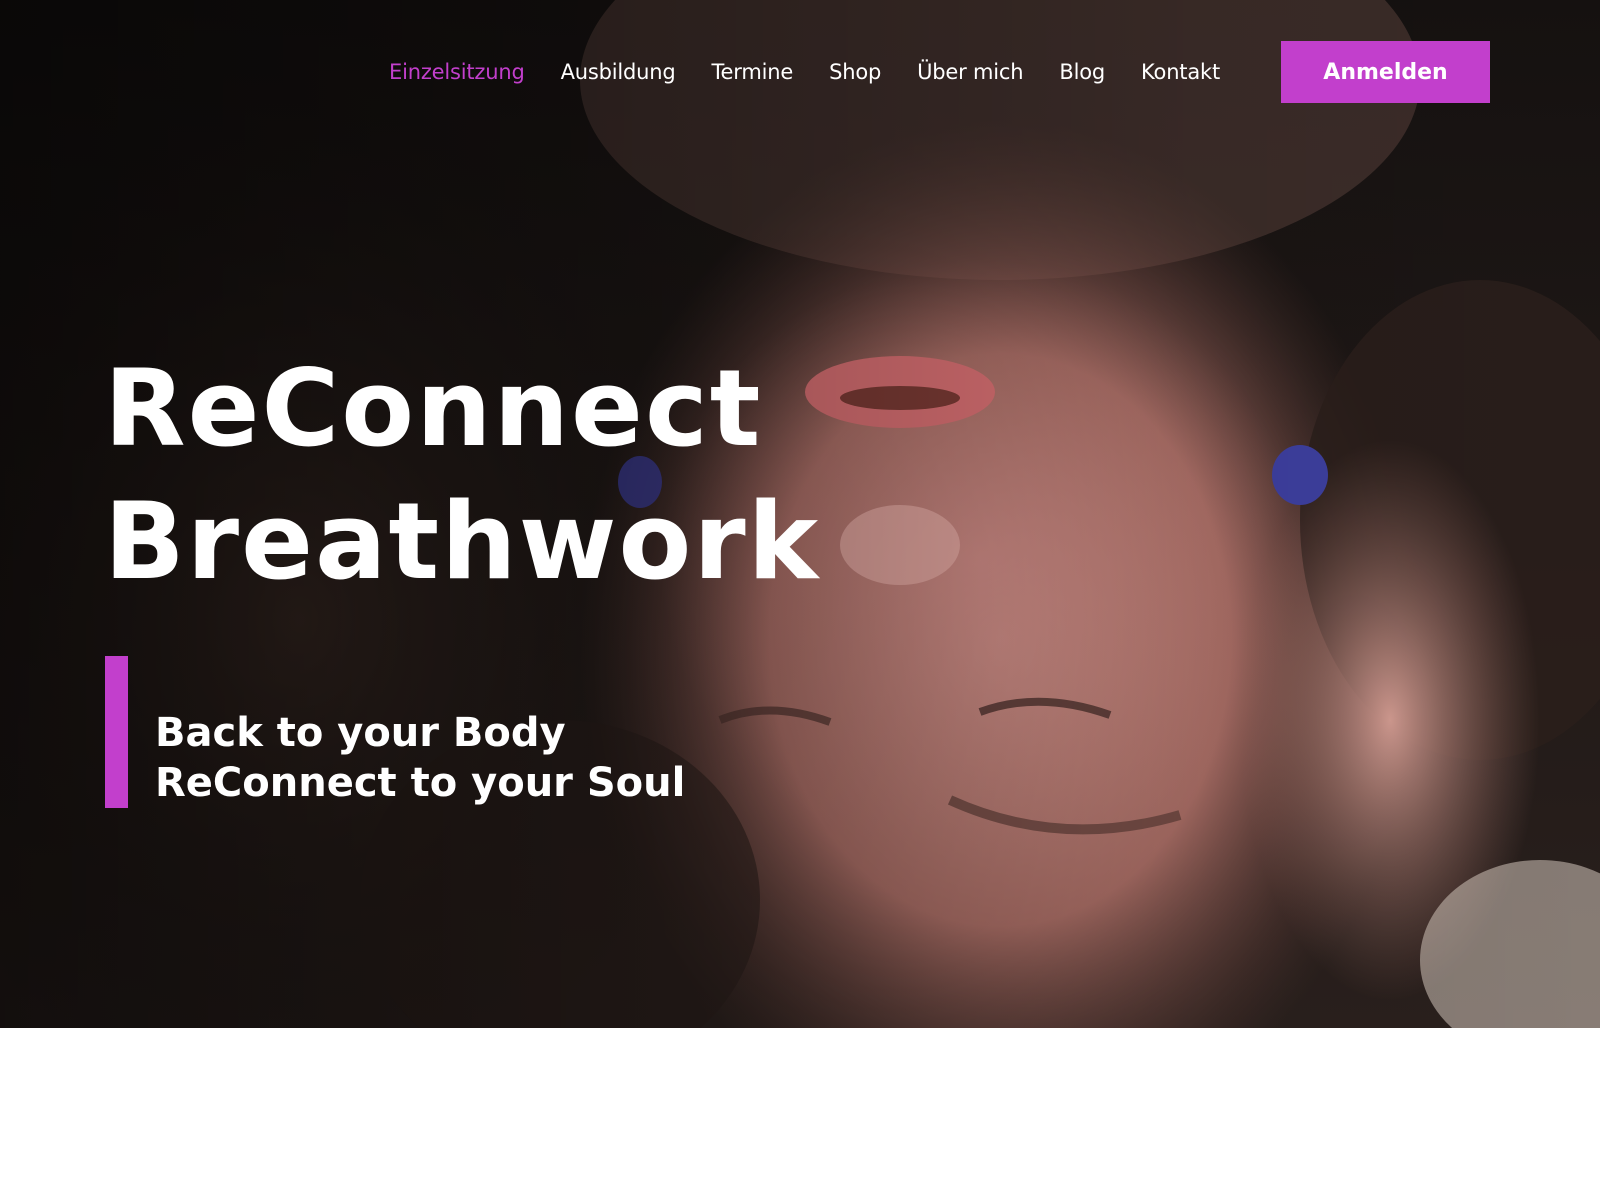 The image size is (1600, 1200). I want to click on tagline-line-1: Back to your Body, so click(360, 733).